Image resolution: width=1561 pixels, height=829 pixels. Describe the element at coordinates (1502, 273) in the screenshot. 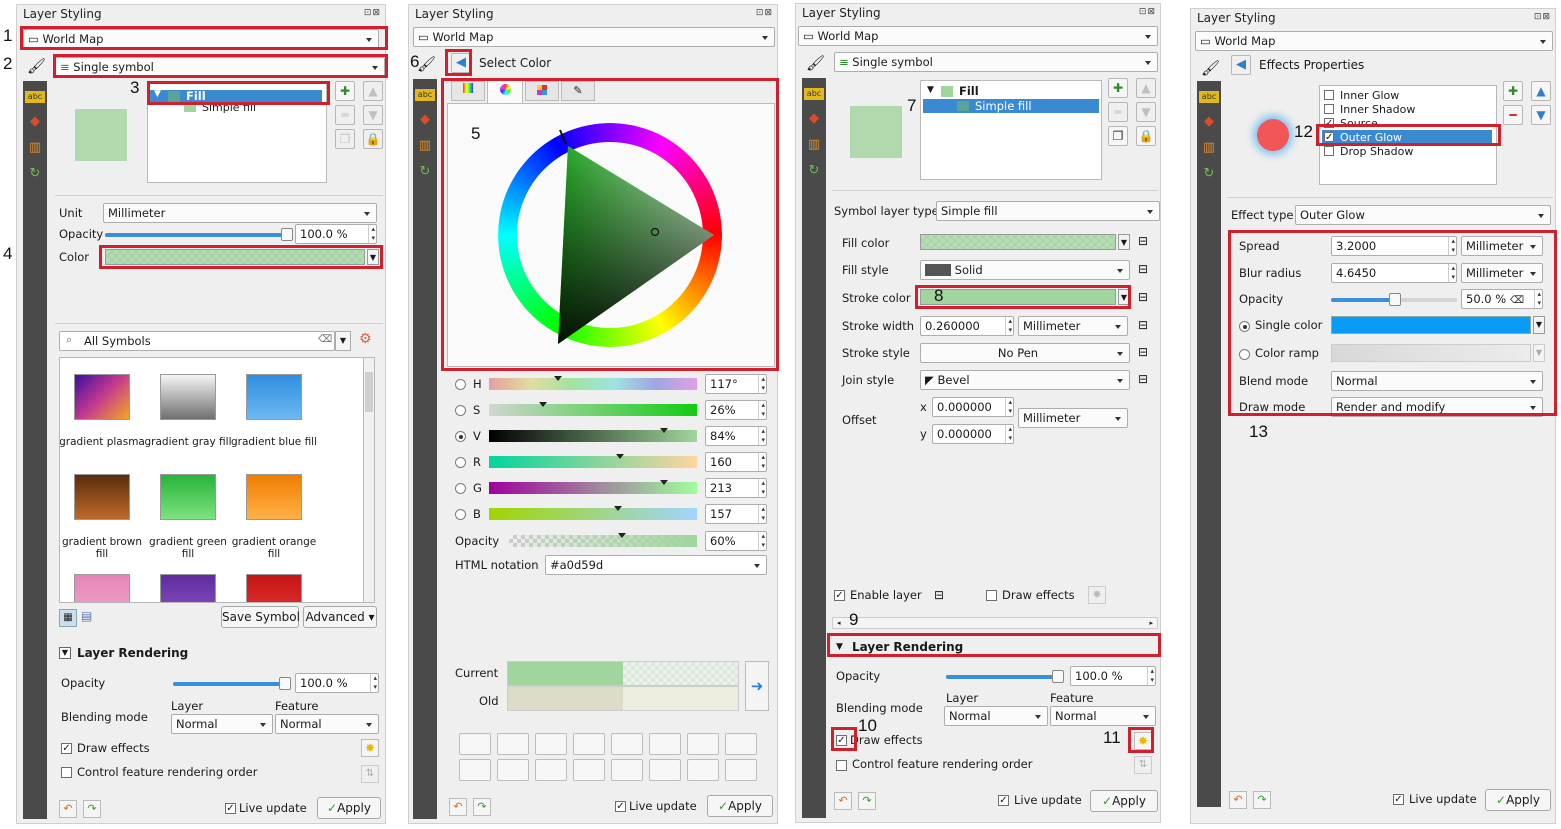

I see `blur-unit-combo: Millimeter` at that location.